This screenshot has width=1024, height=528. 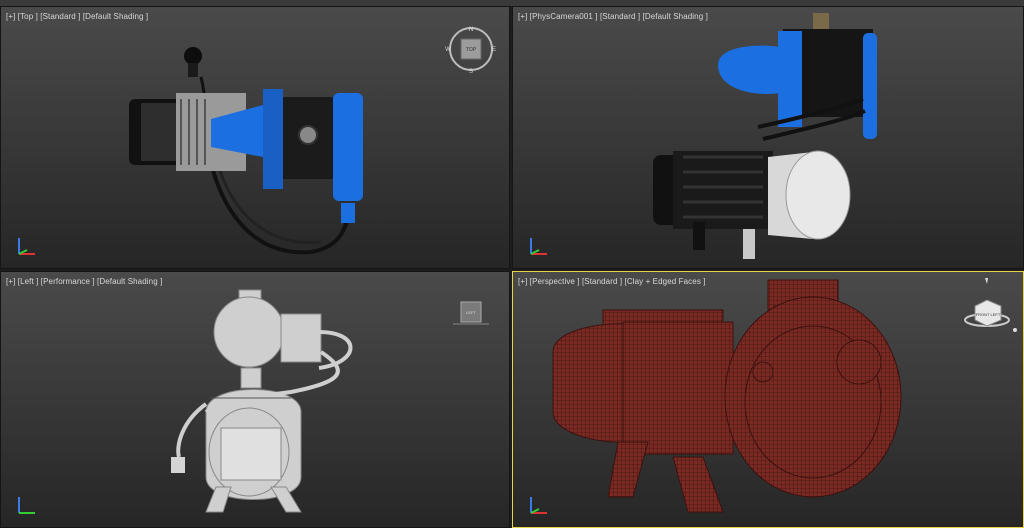 I want to click on viewport-point-of-view: [PhysCamera001 ], so click(x=564, y=16).